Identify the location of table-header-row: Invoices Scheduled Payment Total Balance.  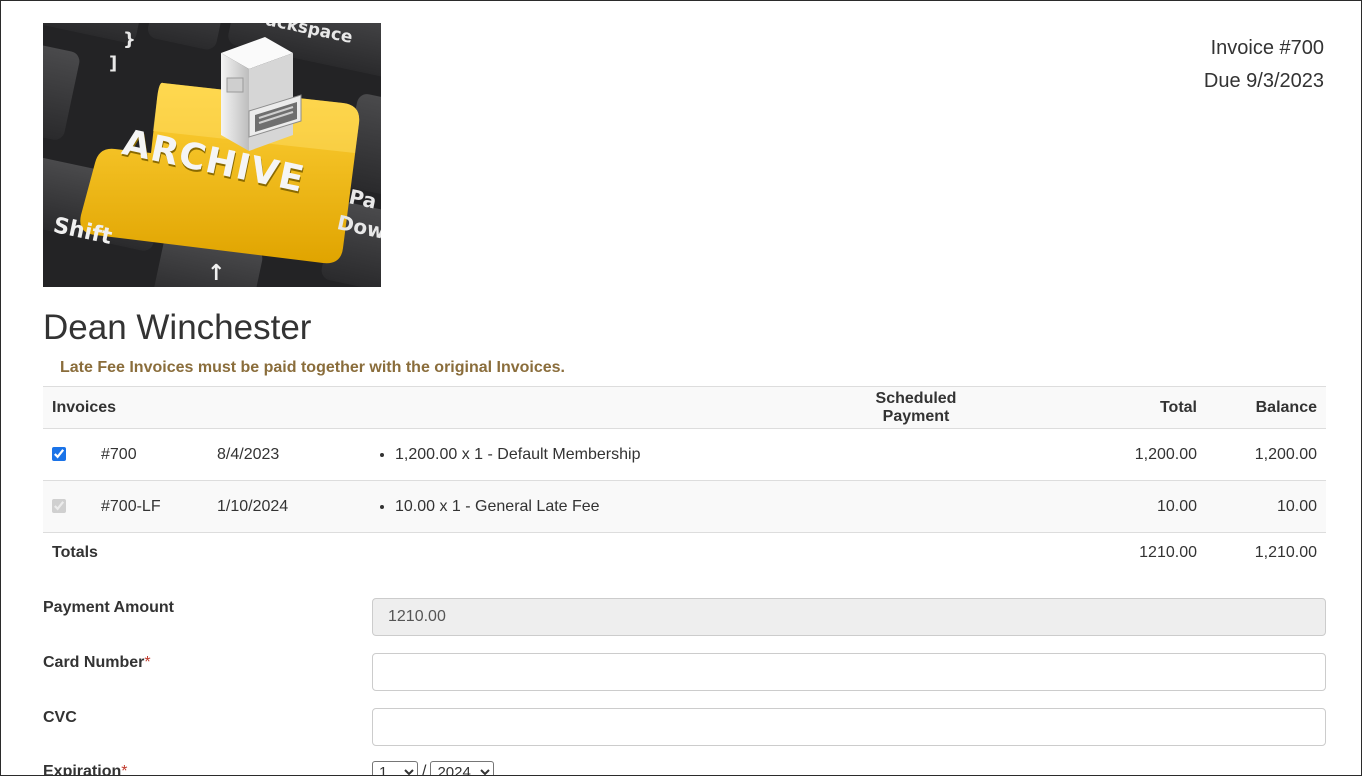
(684, 407).